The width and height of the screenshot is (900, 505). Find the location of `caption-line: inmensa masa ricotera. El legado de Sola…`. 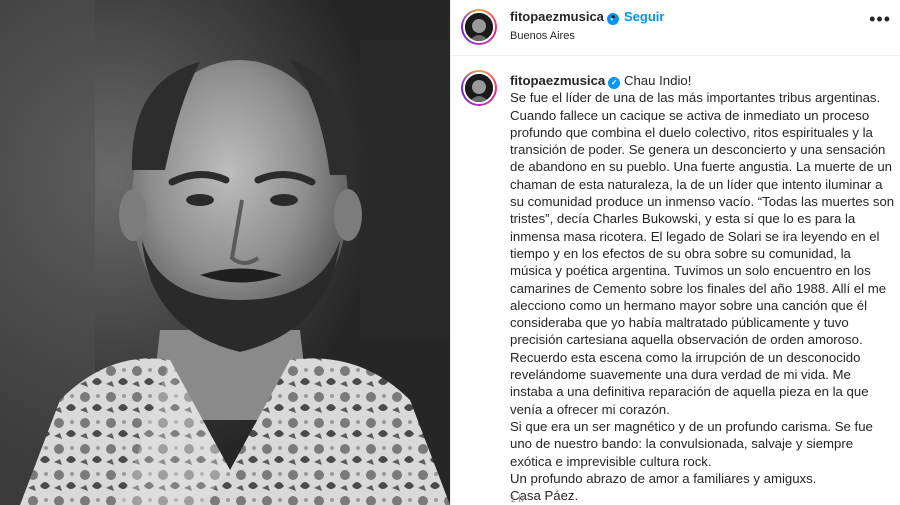

caption-line: inmensa masa ricotera. El legado de Sola… is located at coordinates (695, 236).